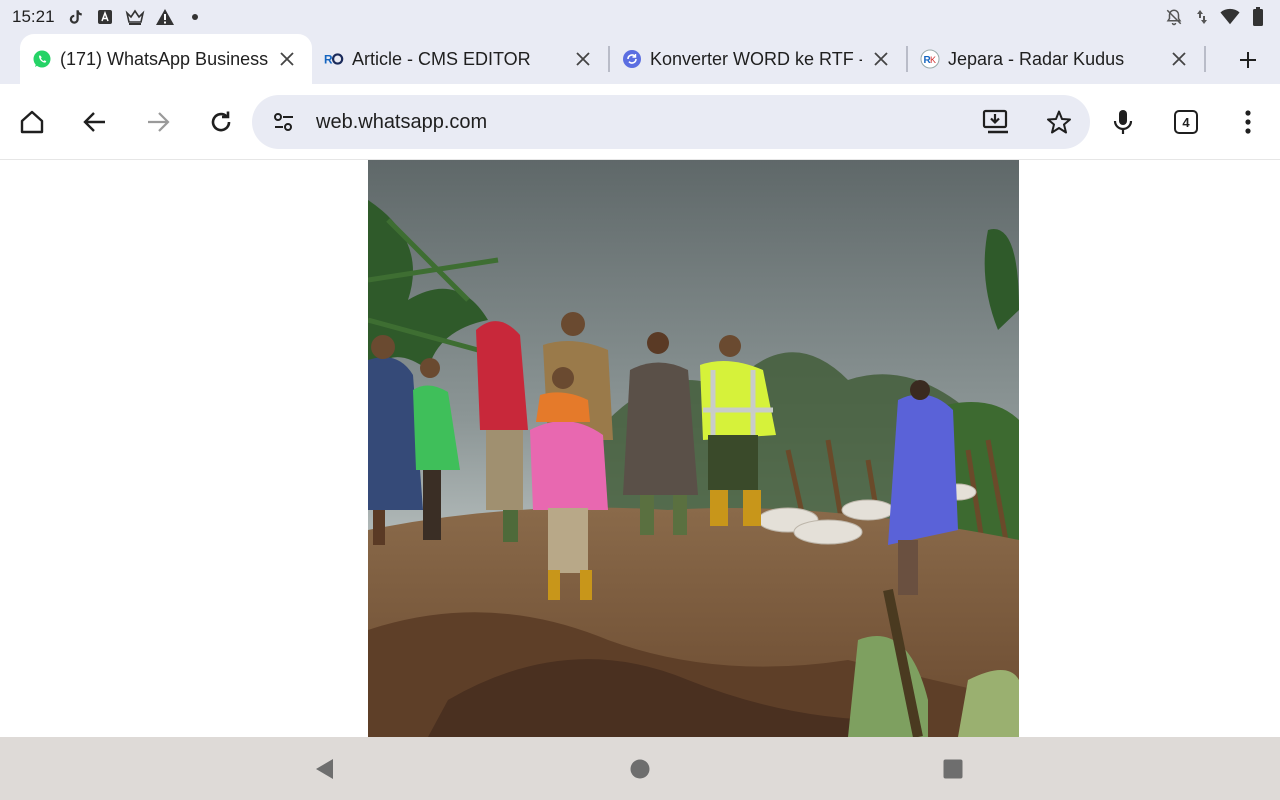  Describe the element at coordinates (135, 17) in the screenshot. I see `crown-icon` at that location.